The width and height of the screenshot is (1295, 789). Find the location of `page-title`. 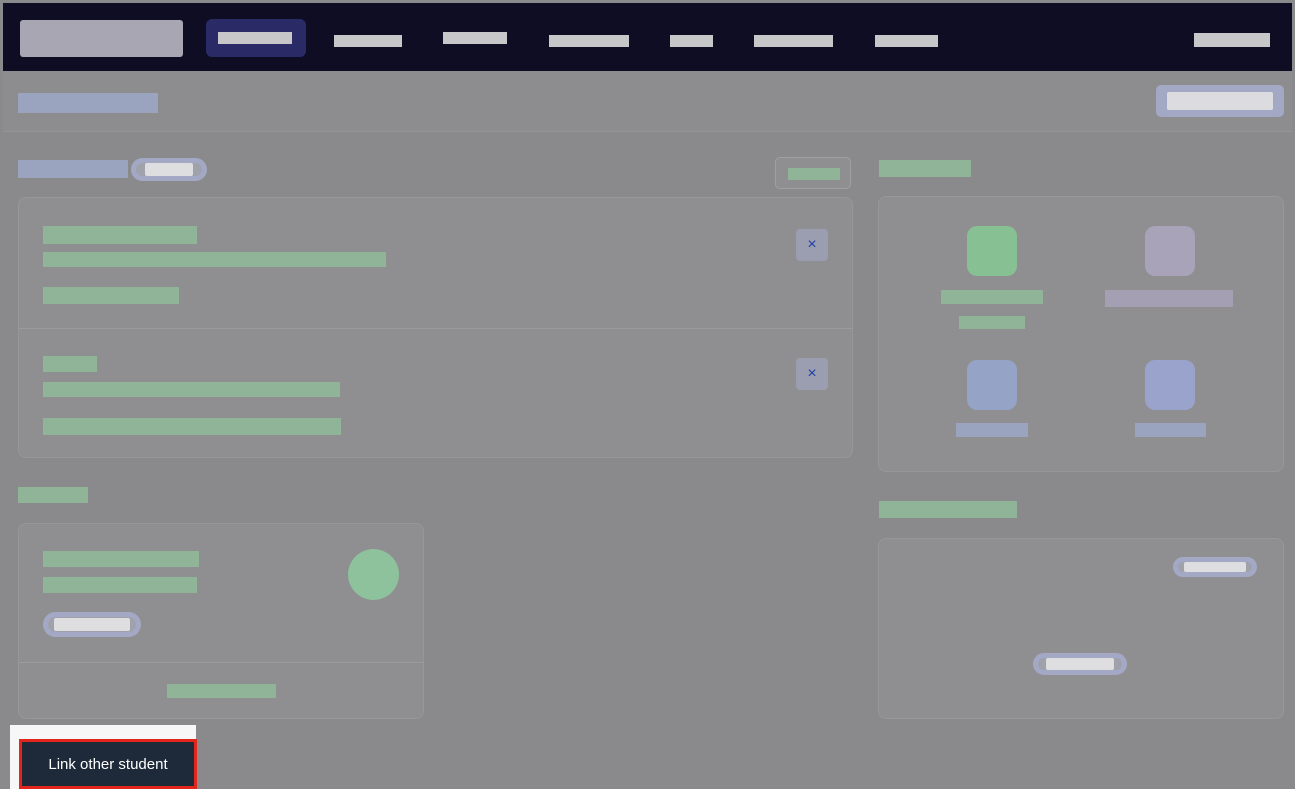

page-title is located at coordinates (88, 103).